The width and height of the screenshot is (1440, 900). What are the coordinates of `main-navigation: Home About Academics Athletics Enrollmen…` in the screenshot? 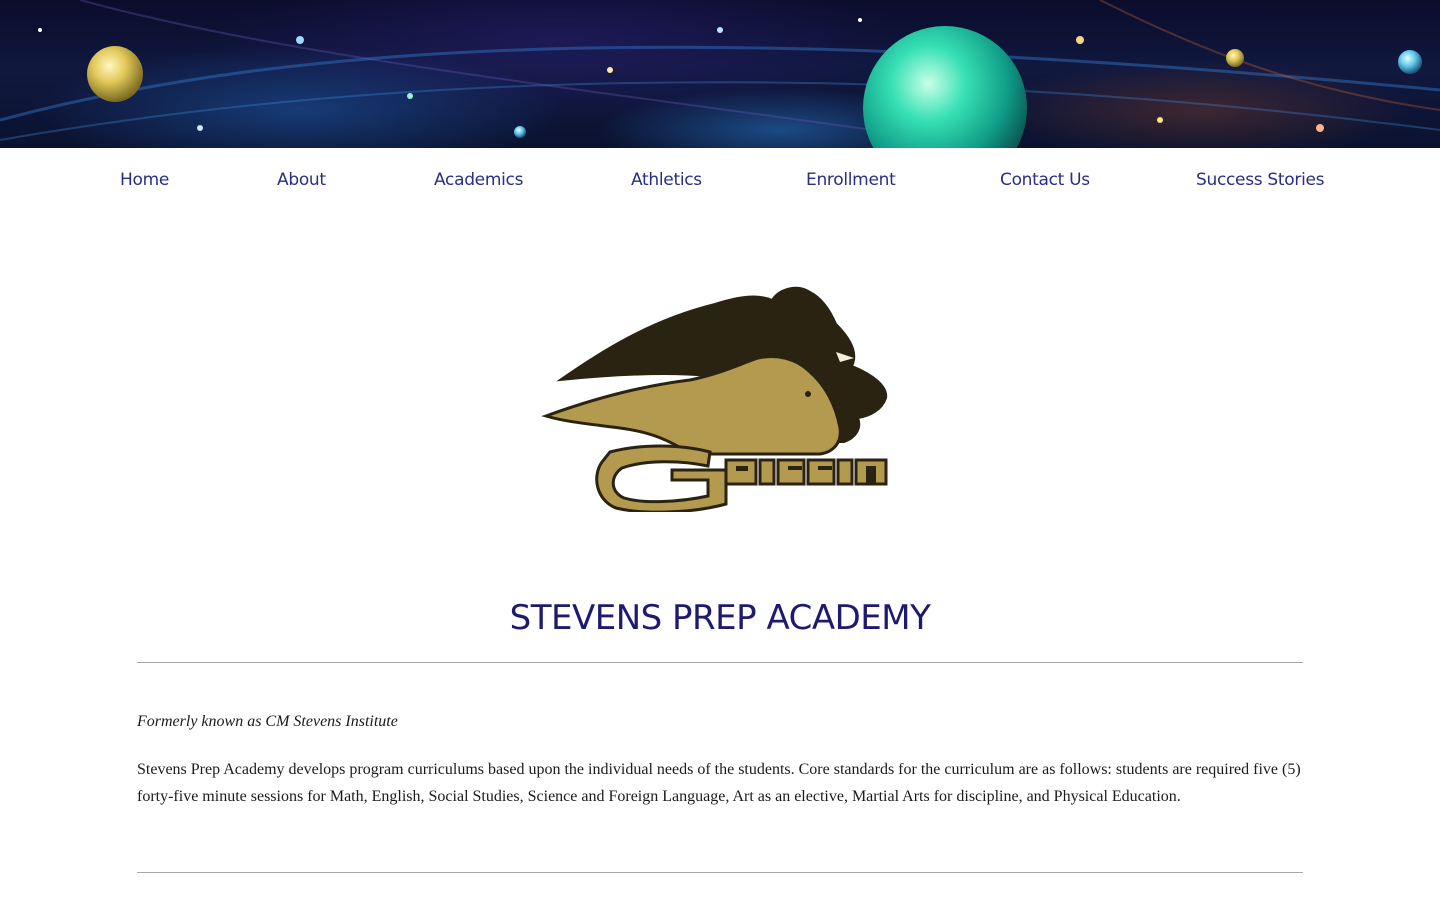 It's located at (720, 181).